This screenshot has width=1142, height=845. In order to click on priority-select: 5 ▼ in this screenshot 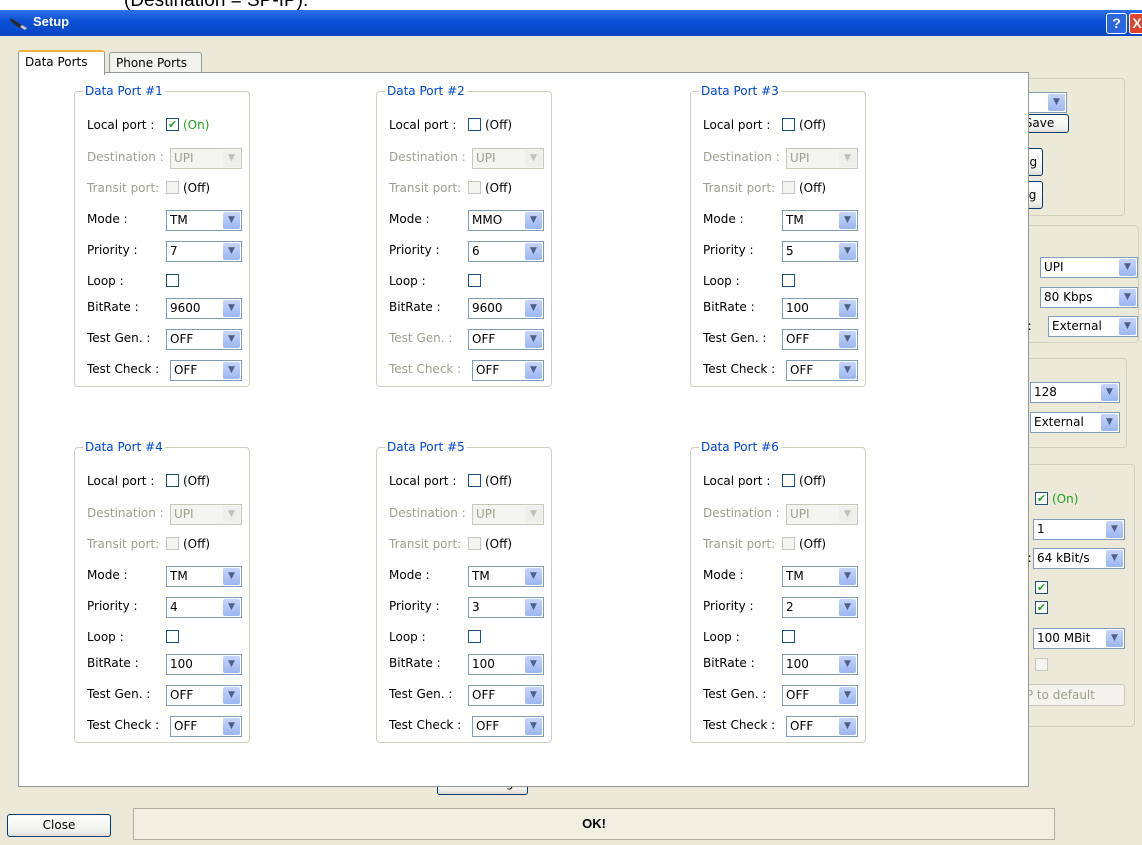, I will do `click(820, 251)`.